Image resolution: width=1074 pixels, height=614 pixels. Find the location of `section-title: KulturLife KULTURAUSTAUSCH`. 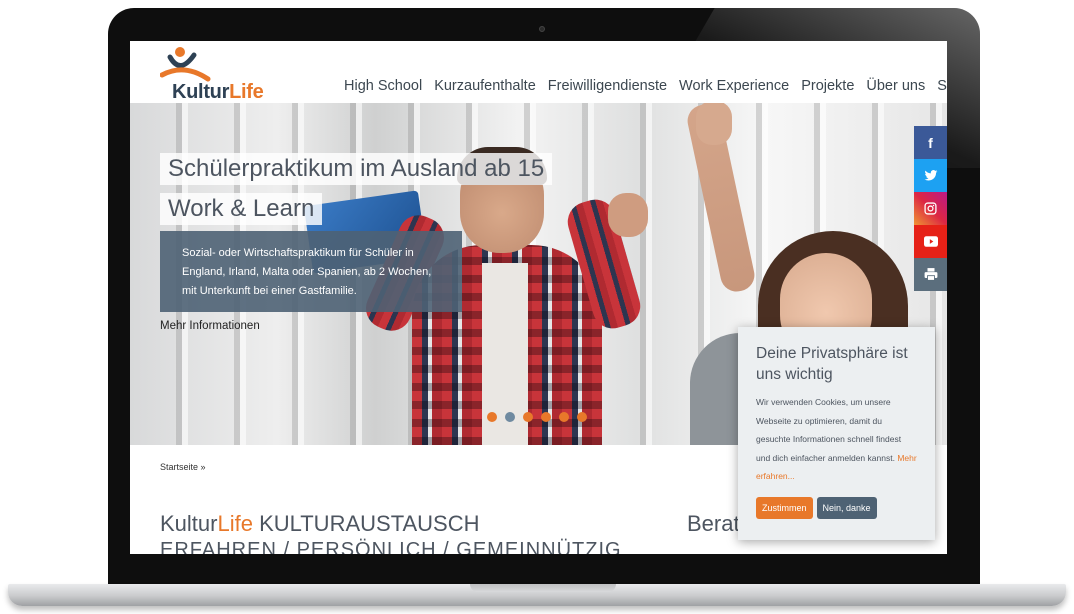

section-title: KulturLife KULTURAUSTAUSCH is located at coordinates (320, 523).